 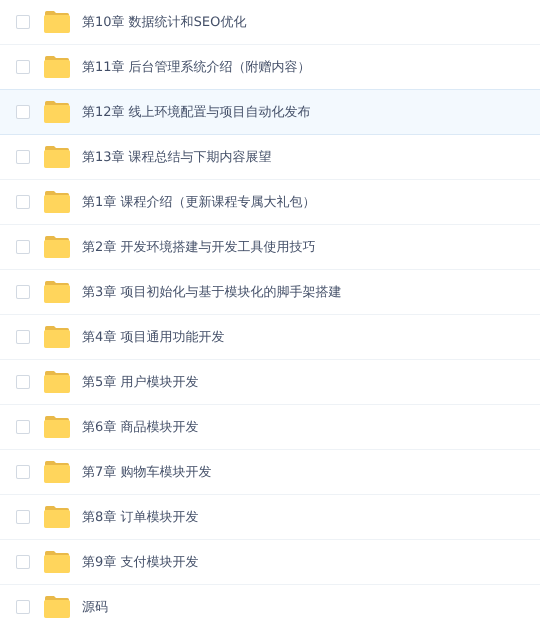 What do you see at coordinates (140, 427) in the screenshot?
I see `folder-name: 第6章 商品模块开发` at bounding box center [140, 427].